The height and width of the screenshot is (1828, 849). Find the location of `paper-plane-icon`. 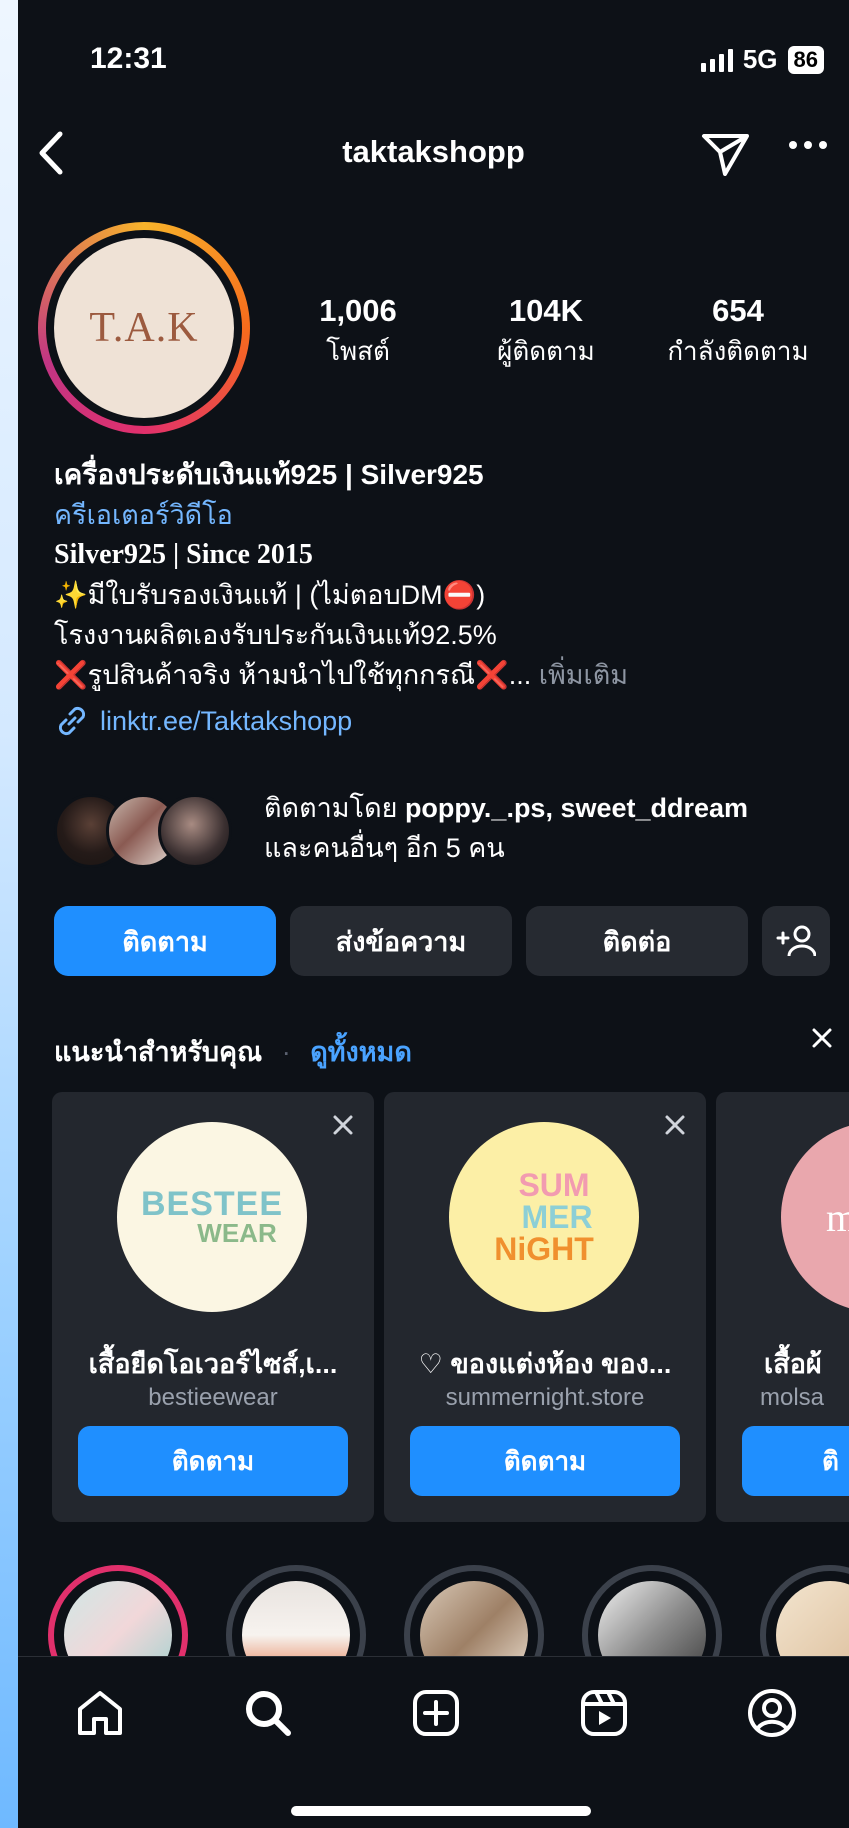

paper-plane-icon is located at coordinates (725, 155).